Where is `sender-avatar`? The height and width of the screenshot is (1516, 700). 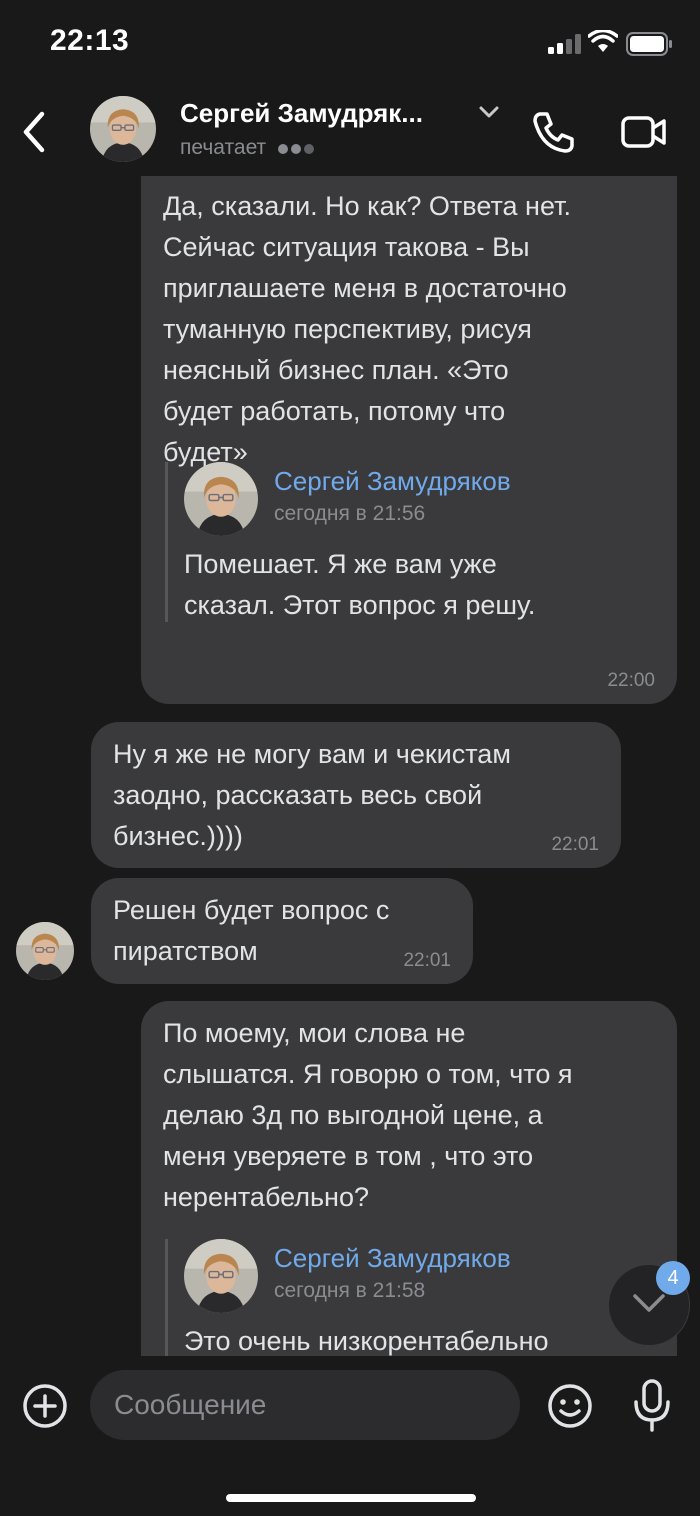
sender-avatar is located at coordinates (45, 951).